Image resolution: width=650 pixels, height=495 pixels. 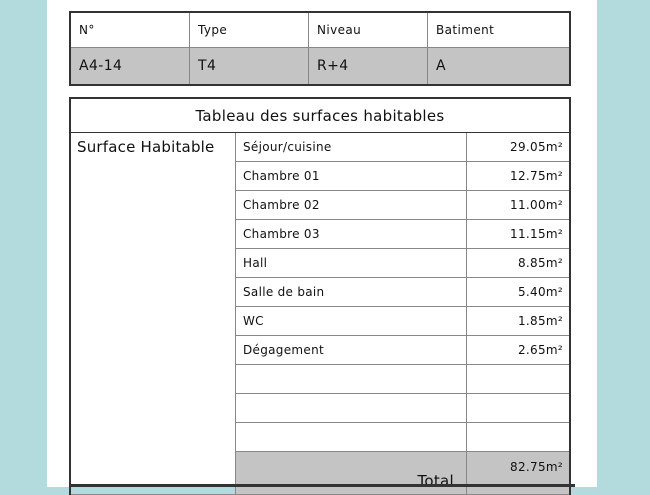 I want to click on room-area: 12.75m², so click(x=518, y=176).